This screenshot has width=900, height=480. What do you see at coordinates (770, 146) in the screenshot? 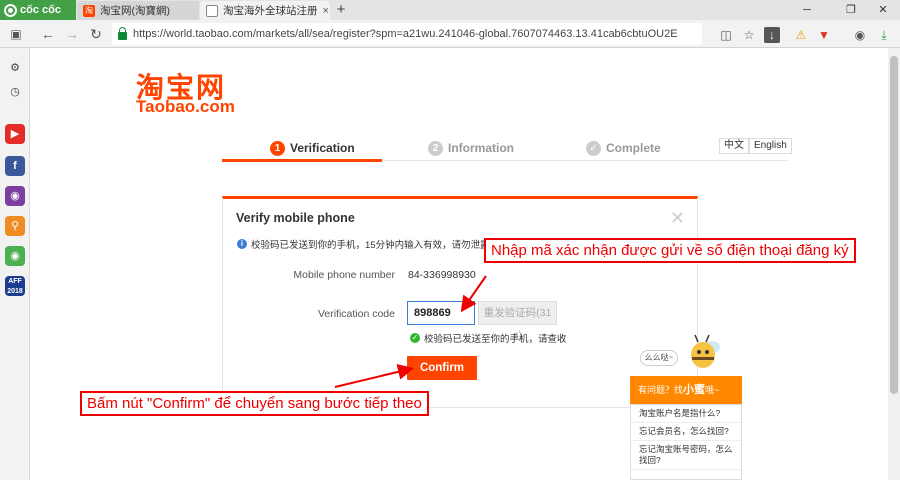
I see `lang-english-button: English` at bounding box center [770, 146].